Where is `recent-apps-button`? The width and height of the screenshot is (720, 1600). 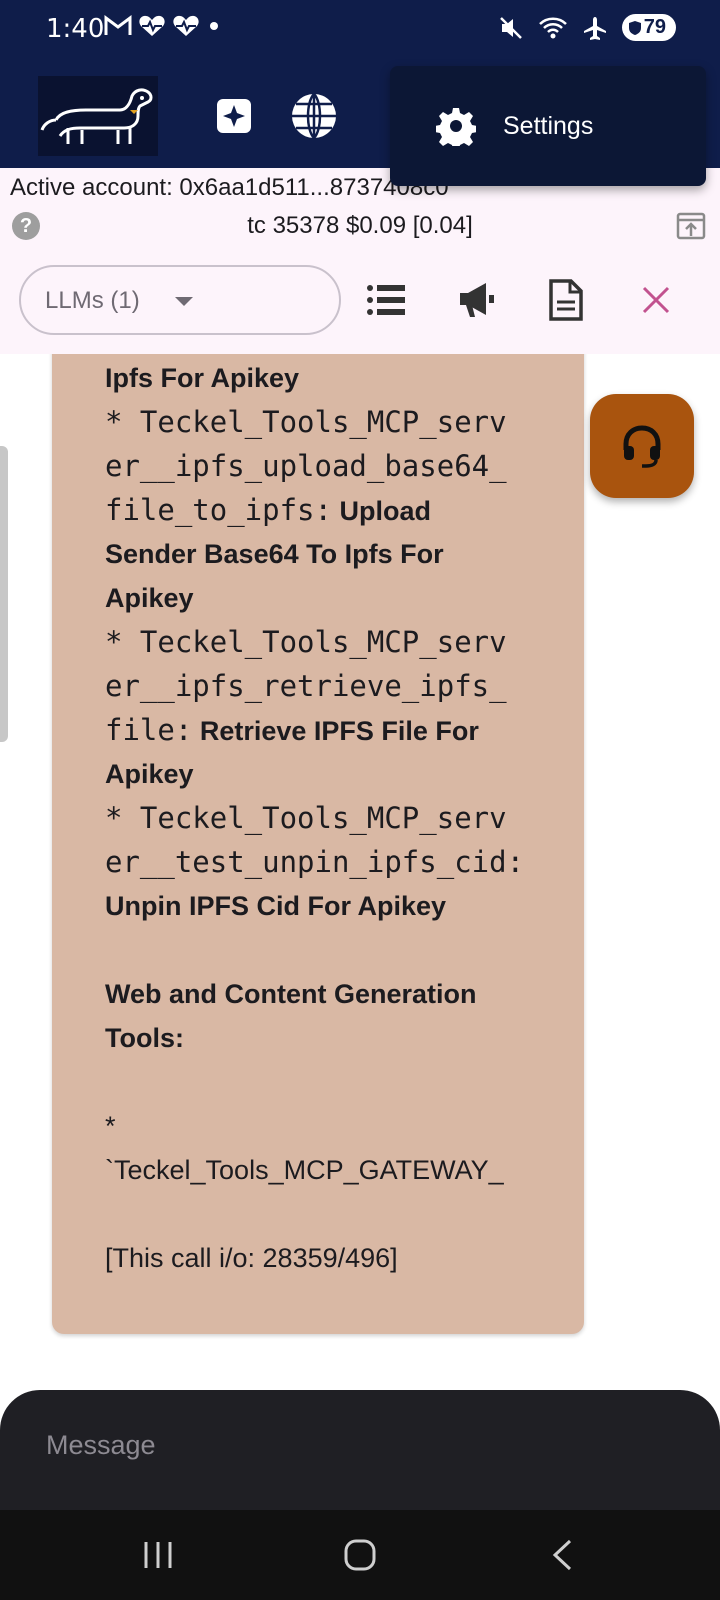
recent-apps-button is located at coordinates (158, 1555).